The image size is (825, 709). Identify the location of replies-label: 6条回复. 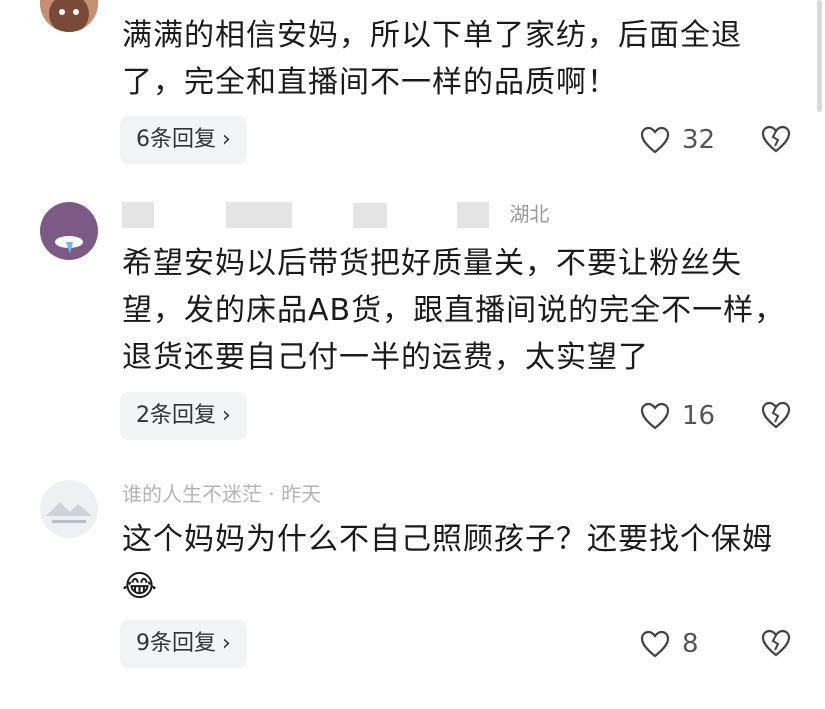
(176, 139).